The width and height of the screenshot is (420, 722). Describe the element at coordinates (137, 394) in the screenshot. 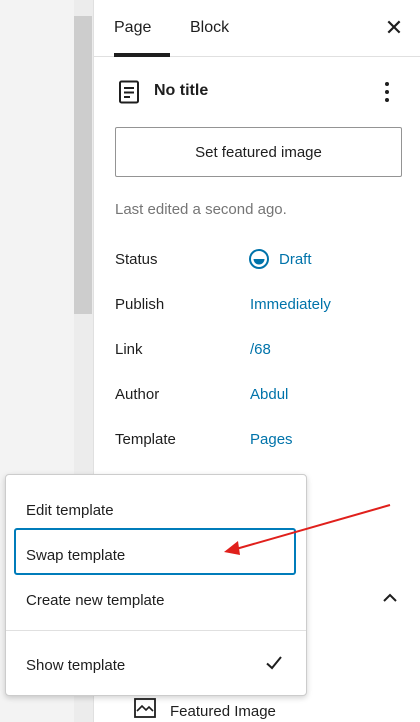

I see `author-label: Author` at that location.